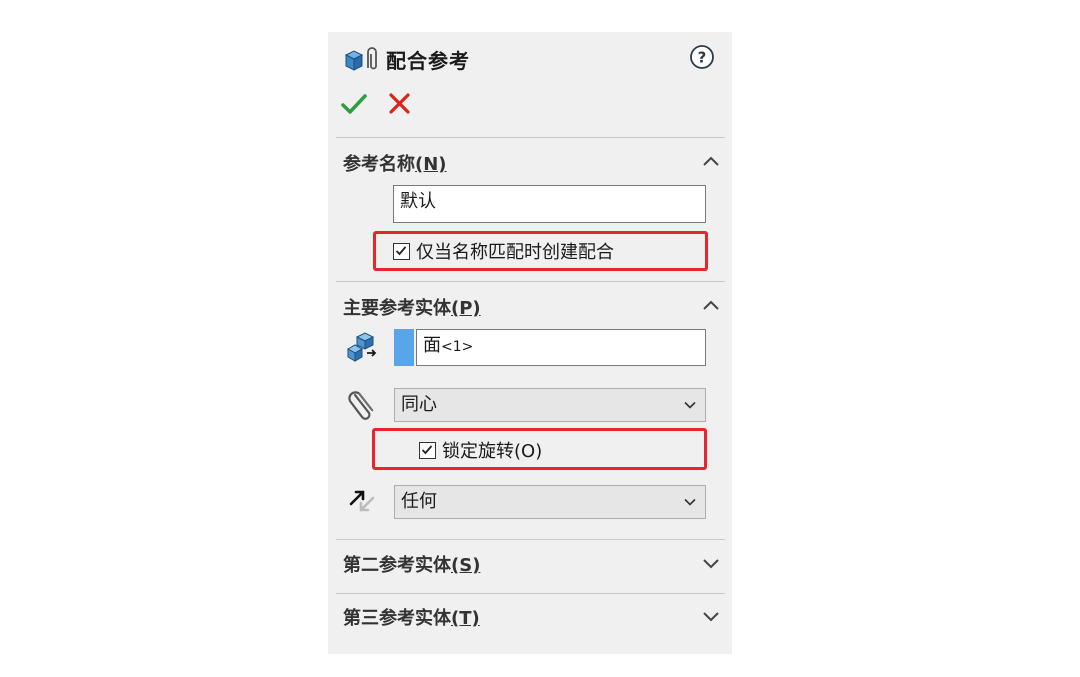  What do you see at coordinates (550, 502) in the screenshot?
I see `alignment-dropdown: 任何` at bounding box center [550, 502].